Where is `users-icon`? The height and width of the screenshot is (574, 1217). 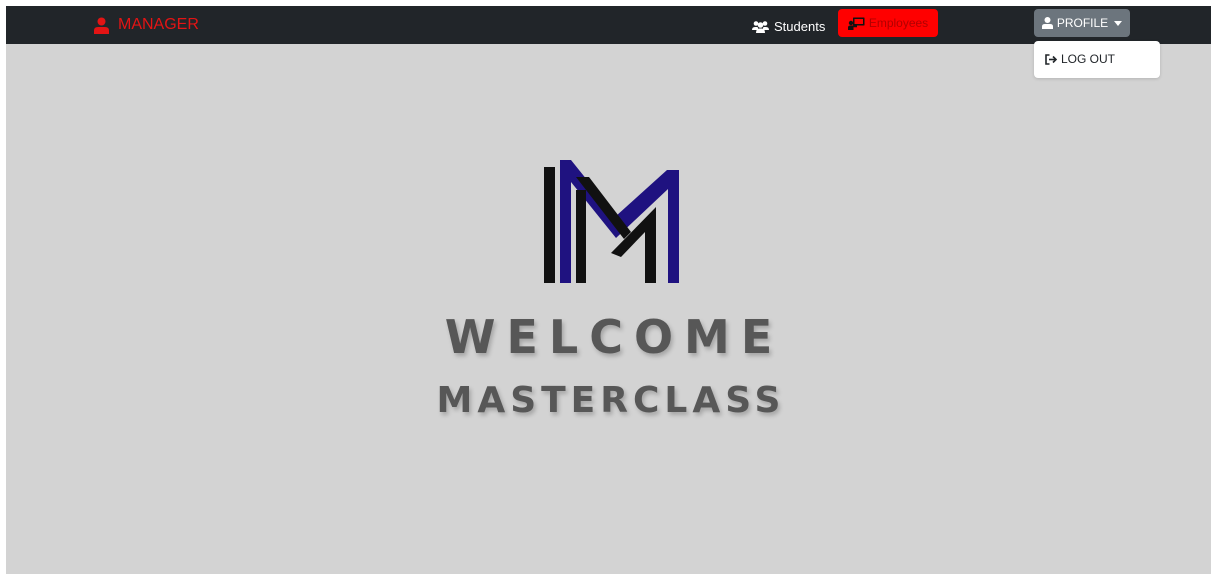 users-icon is located at coordinates (760, 26).